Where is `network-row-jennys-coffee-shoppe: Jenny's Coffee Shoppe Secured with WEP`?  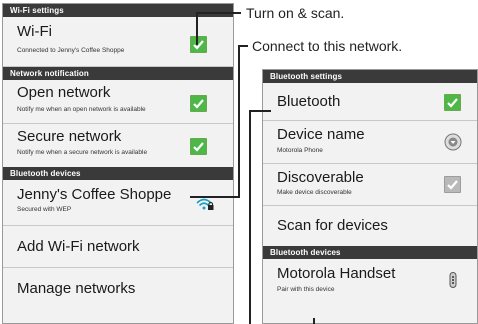
network-row-jennys-coffee-shoppe: Jenny's Coffee Shoppe Secured with WEP is located at coordinates (118, 203).